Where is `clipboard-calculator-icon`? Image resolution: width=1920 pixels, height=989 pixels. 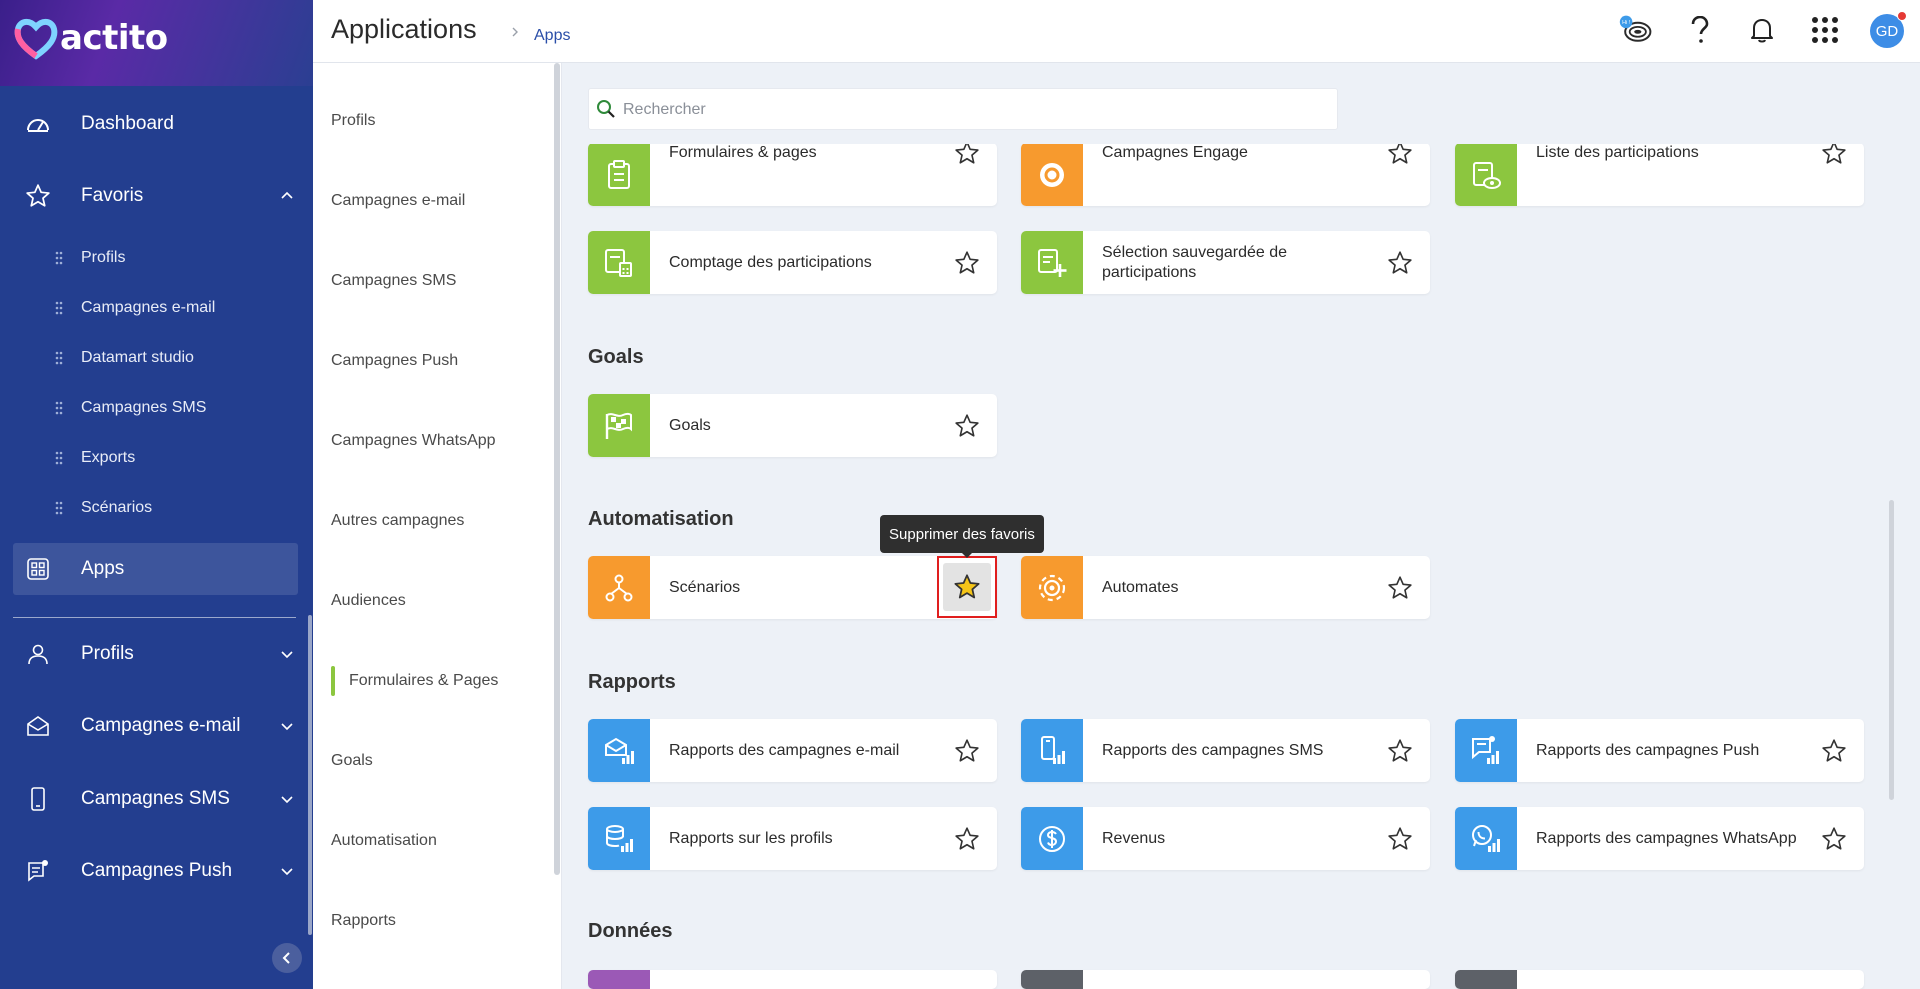 clipboard-calculator-icon is located at coordinates (619, 262).